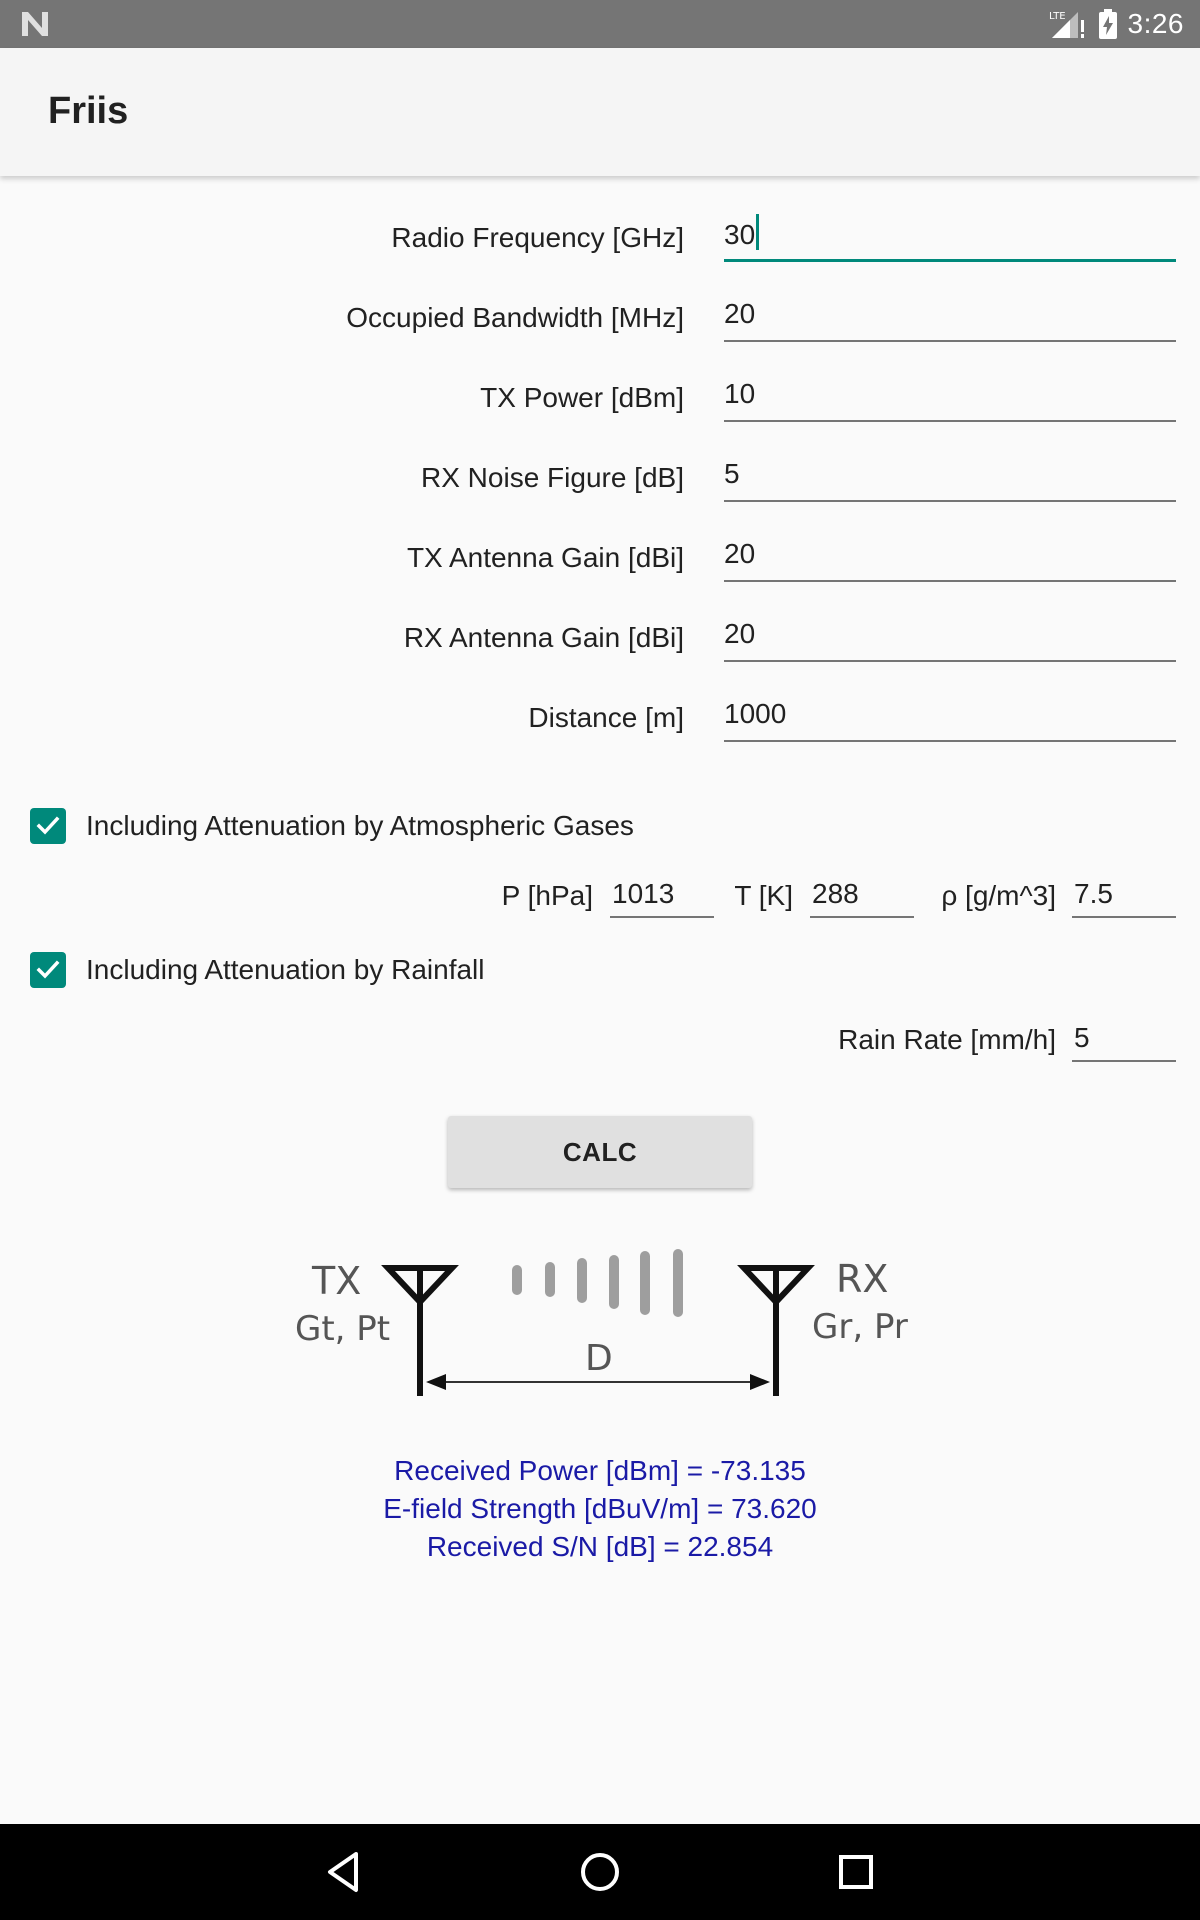 This screenshot has height=1920, width=1200. Describe the element at coordinates (285, 969) in the screenshot. I see `rainfall-checkbox-label: Including Attenuation by Rainfall` at that location.